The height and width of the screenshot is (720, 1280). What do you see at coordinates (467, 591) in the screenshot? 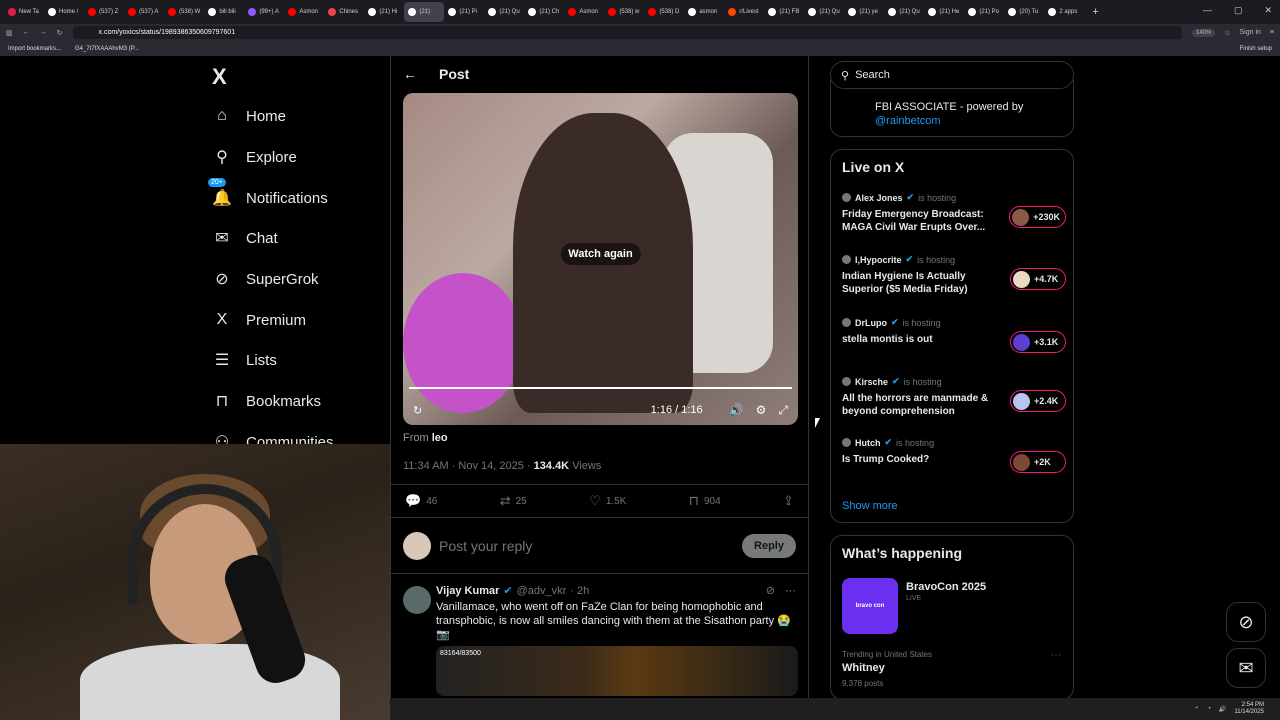
I see `tweet-author-name: Vijay Kumar` at bounding box center [467, 591].